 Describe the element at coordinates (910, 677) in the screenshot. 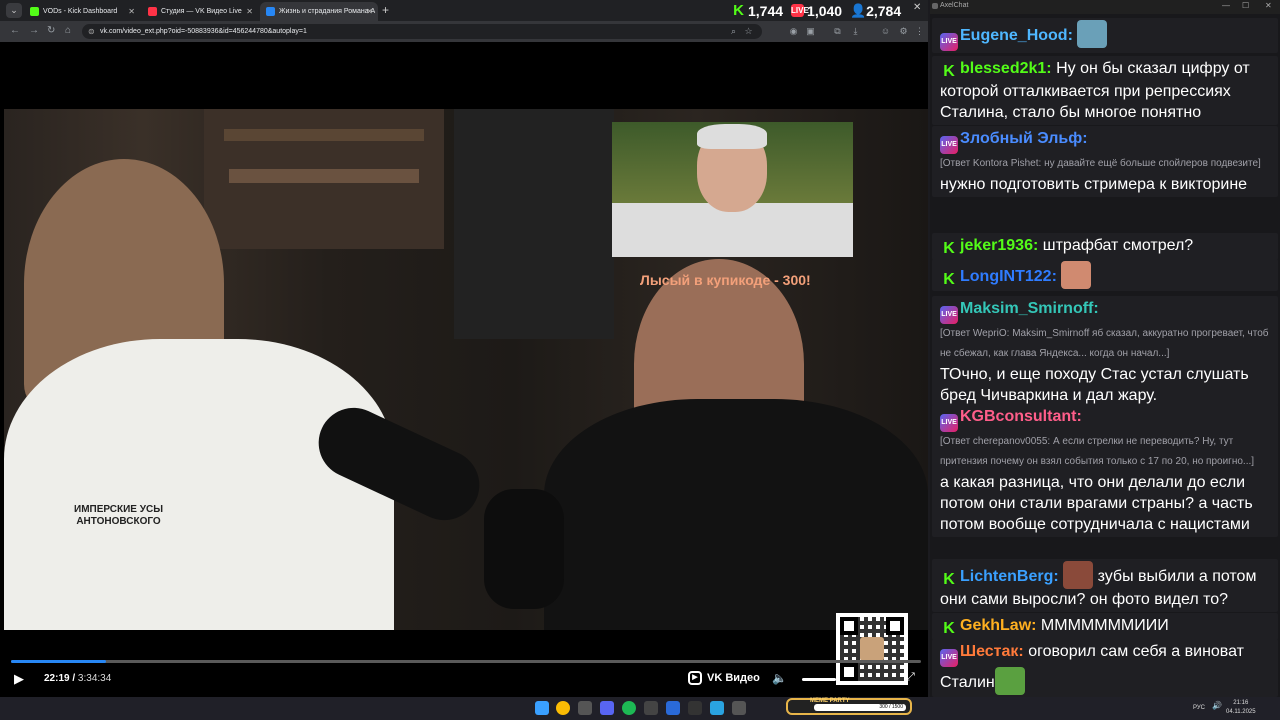

I see `fullscreen-icon: ⤢` at that location.